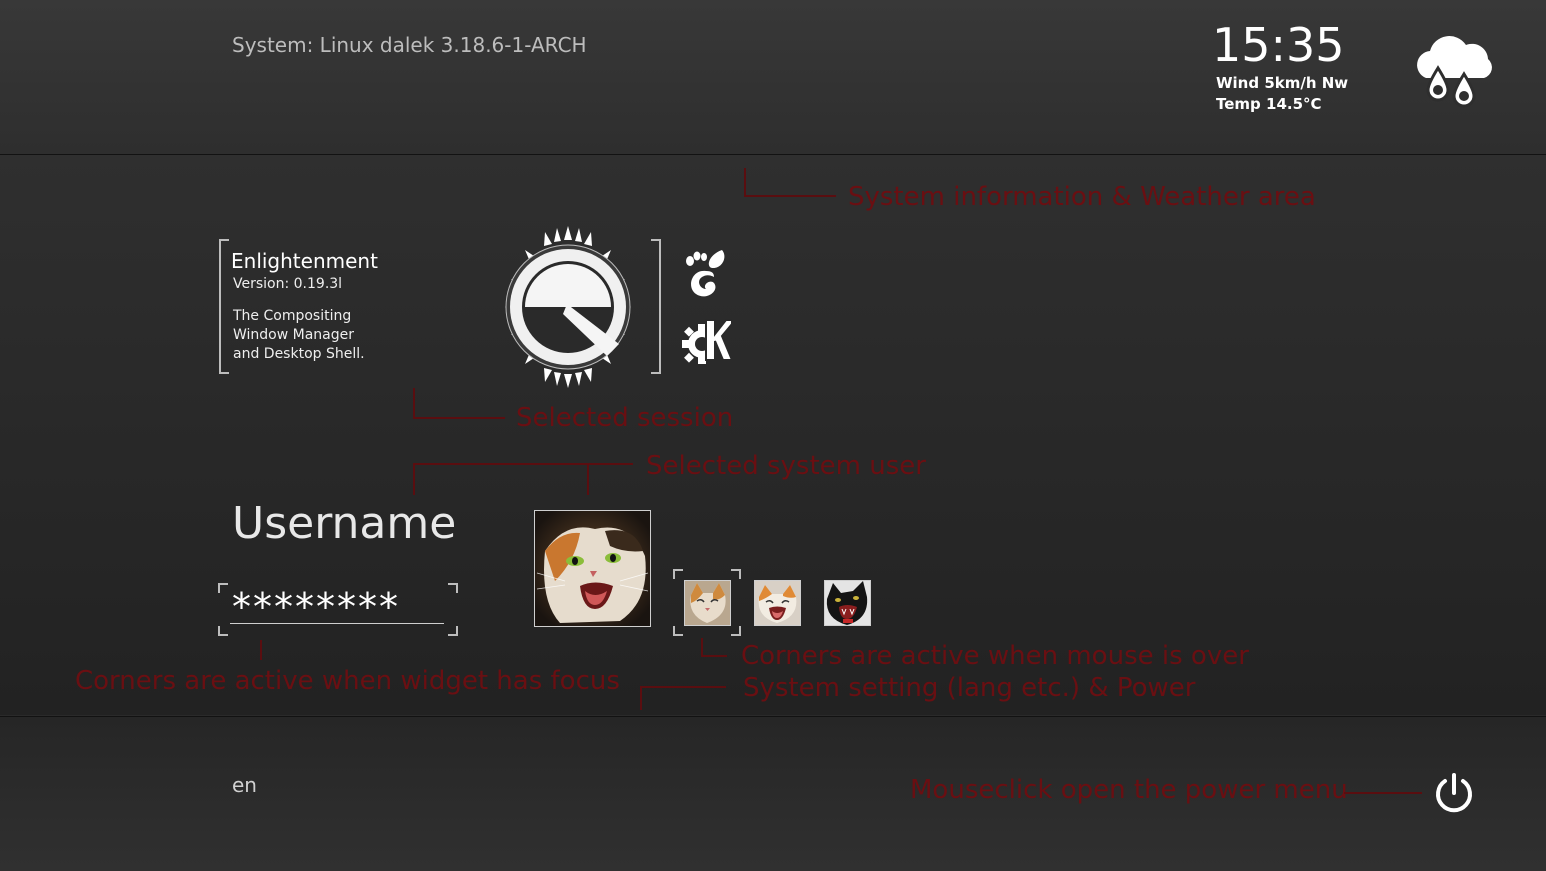 Image resolution: width=1546 pixels, height=871 pixels. What do you see at coordinates (1129, 790) in the screenshot?
I see `annotation-power: Mouseclick open the power menu` at bounding box center [1129, 790].